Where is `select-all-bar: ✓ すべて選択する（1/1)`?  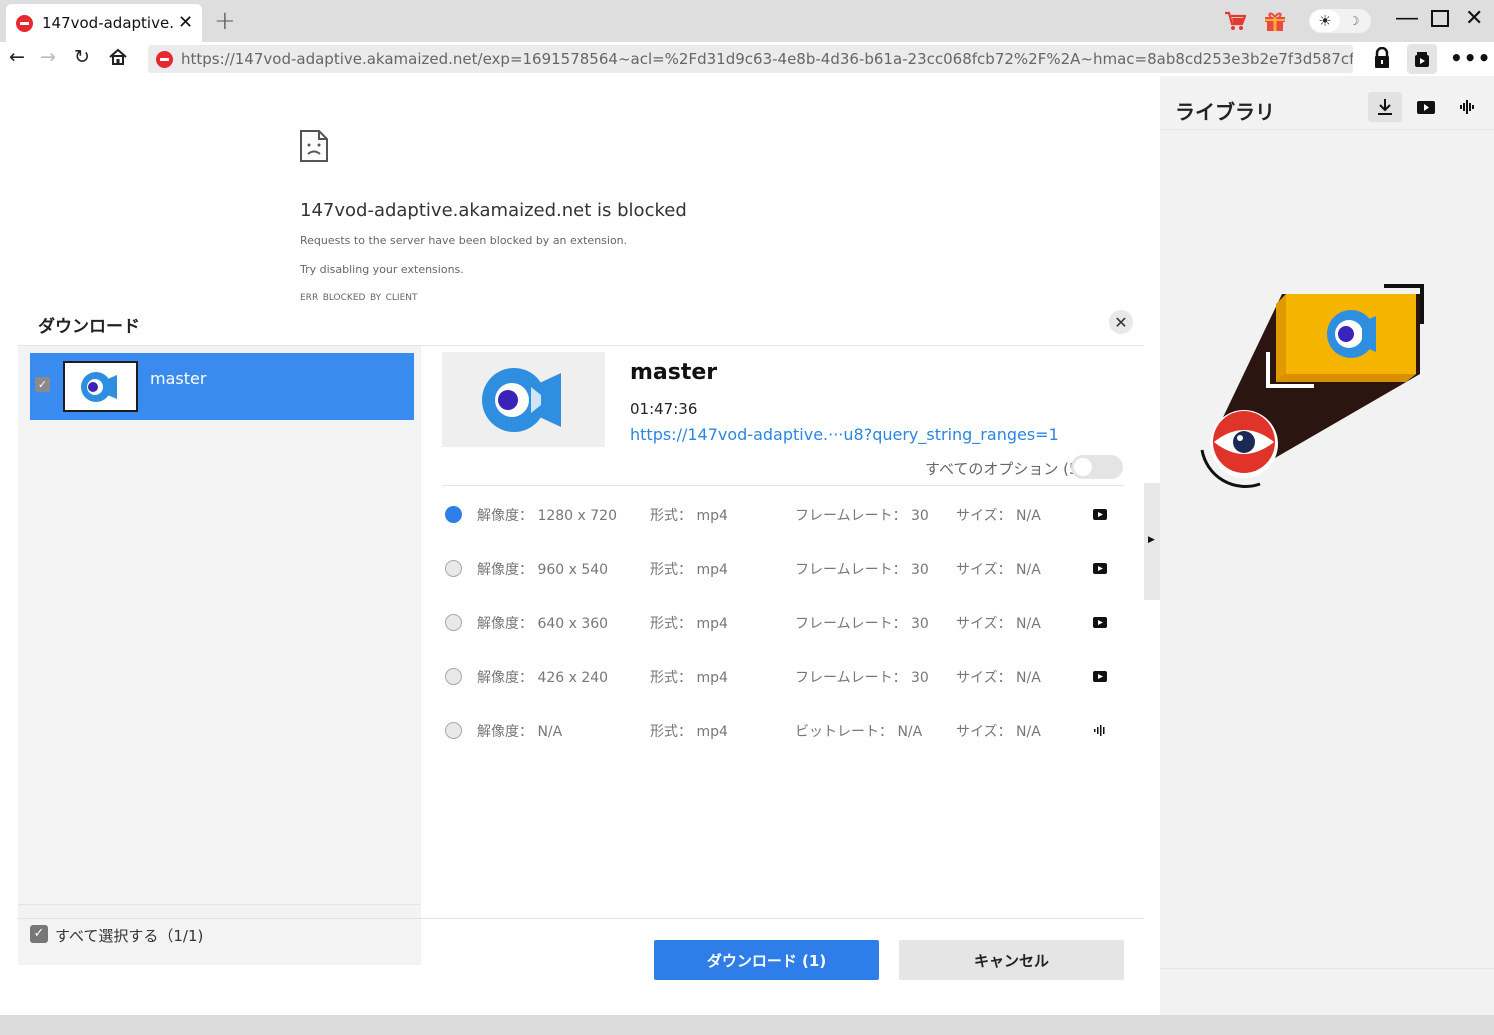 select-all-bar: ✓ すべて選択する（1/1) is located at coordinates (219, 934).